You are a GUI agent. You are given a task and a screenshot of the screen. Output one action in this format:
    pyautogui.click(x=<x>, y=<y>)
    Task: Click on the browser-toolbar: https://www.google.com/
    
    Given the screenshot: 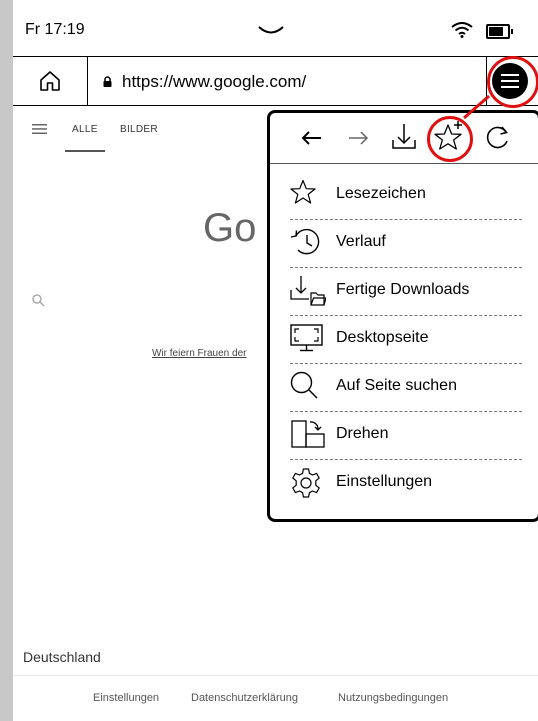 What is the action you would take?
    pyautogui.click(x=275, y=81)
    